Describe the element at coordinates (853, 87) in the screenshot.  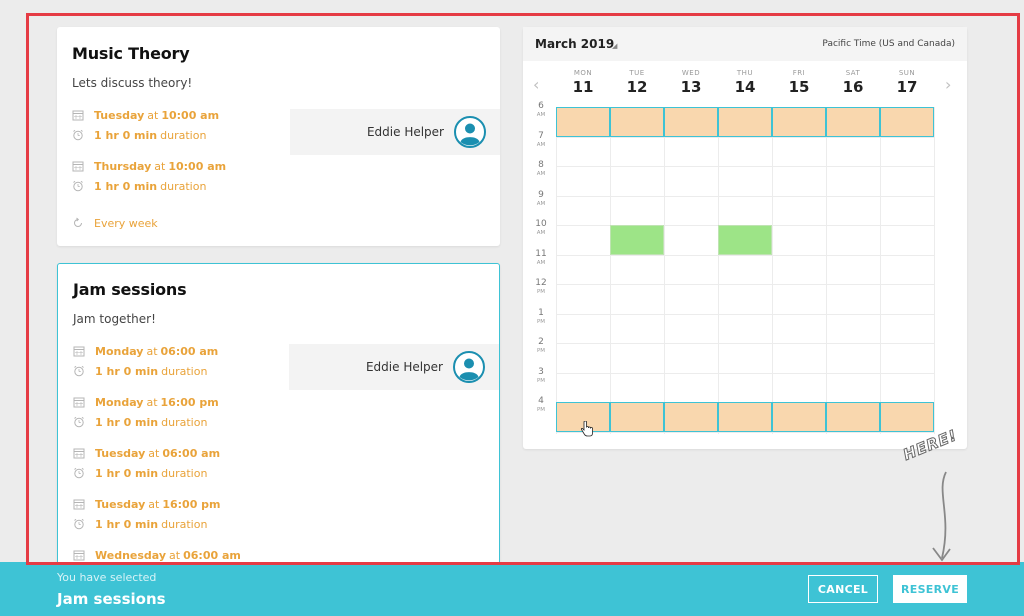
I see `day-number: 16` at that location.